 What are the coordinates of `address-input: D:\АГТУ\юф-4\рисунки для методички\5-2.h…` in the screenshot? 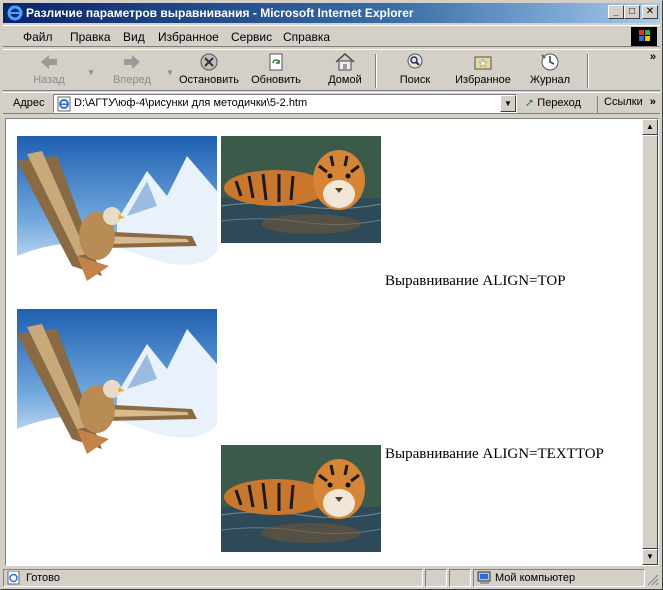 It's located at (285, 103).